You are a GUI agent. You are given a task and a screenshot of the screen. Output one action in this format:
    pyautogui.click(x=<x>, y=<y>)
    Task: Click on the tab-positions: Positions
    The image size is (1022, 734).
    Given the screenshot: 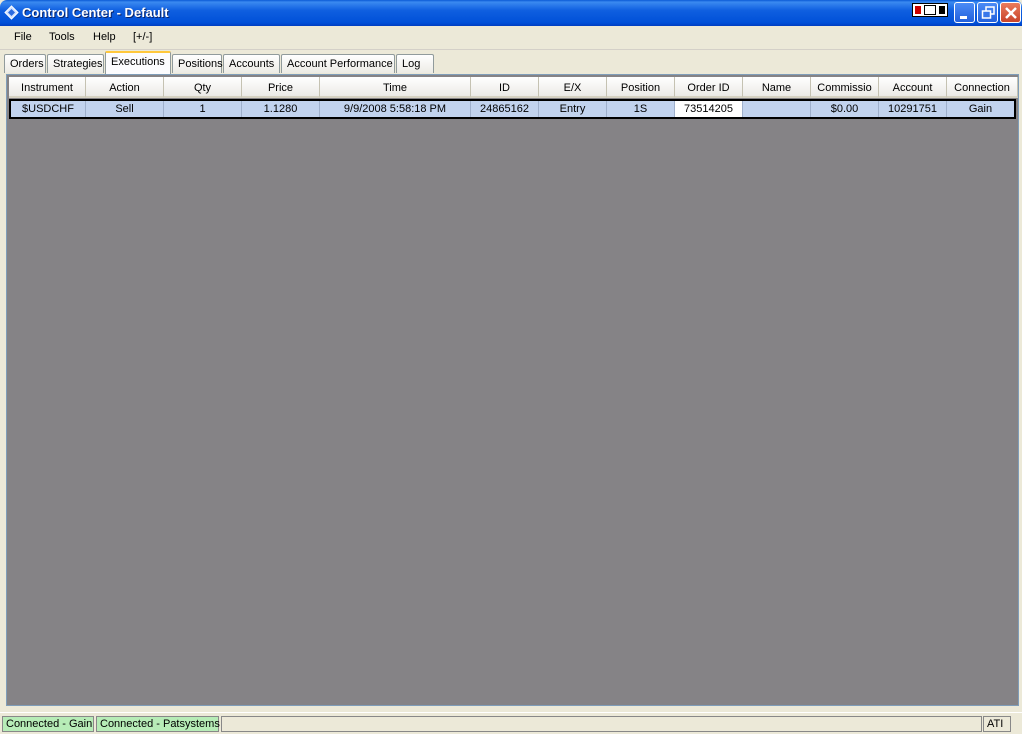 What is the action you would take?
    pyautogui.click(x=197, y=63)
    